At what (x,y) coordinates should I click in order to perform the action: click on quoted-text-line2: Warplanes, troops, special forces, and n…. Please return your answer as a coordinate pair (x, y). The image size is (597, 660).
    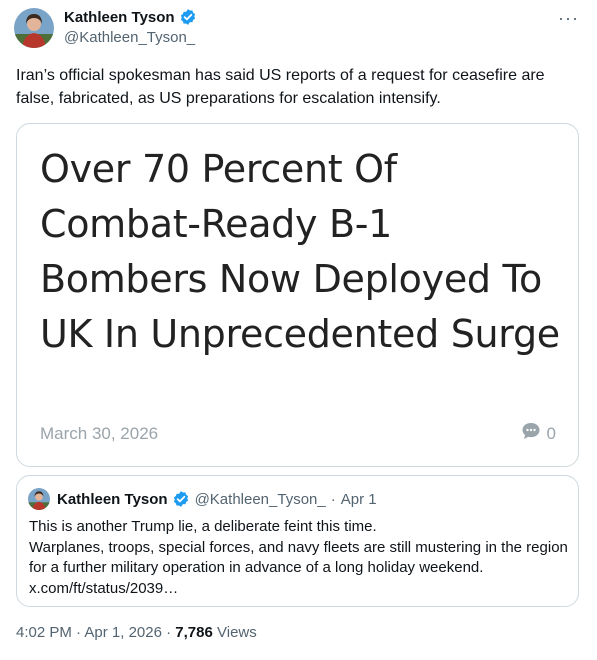
    Looking at the image, I should click on (298, 567).